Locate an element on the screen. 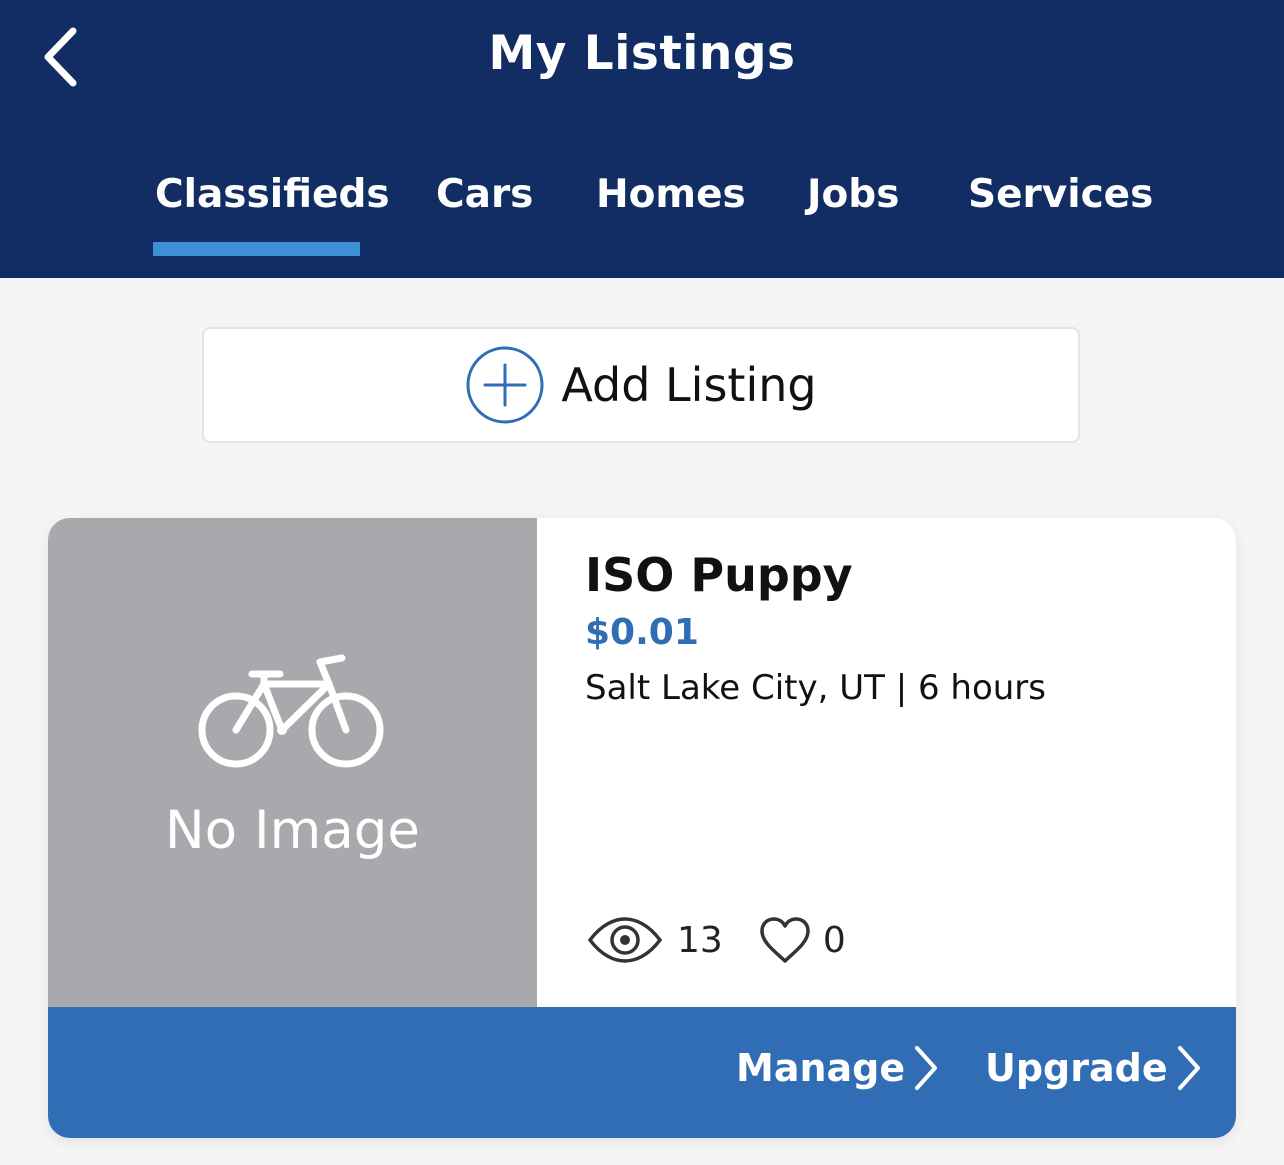 This screenshot has height=1165, width=1284. listing-title: ISO Puppy is located at coordinates (719, 575).